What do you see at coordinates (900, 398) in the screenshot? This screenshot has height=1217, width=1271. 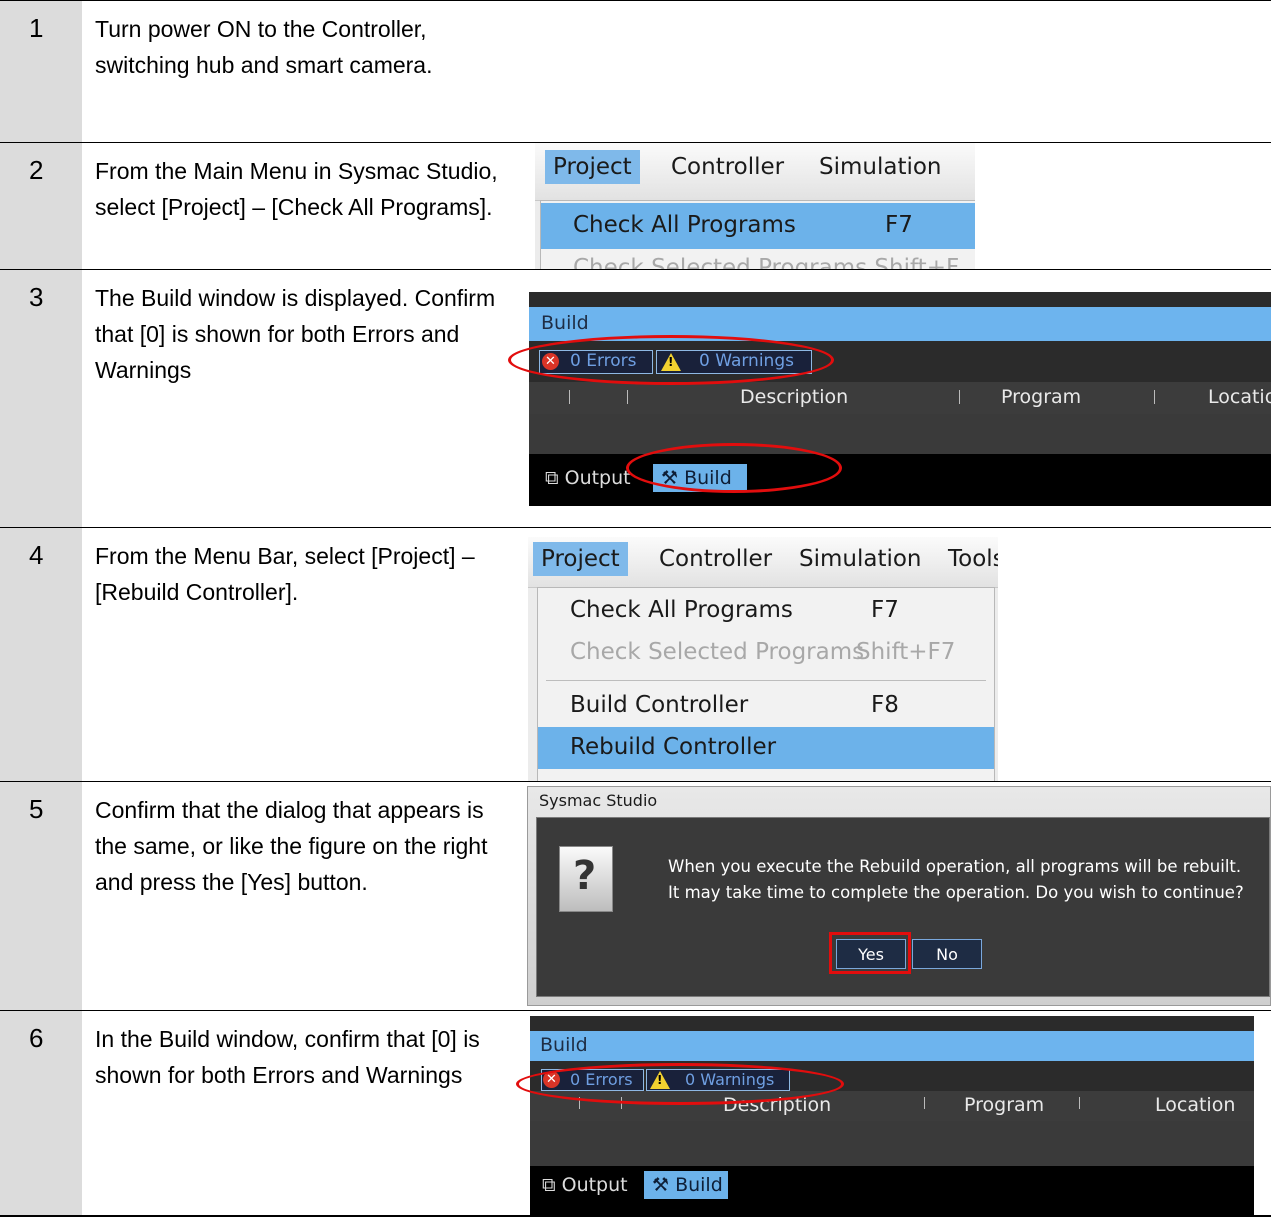 I see `column-headers: Description Program Locatio` at bounding box center [900, 398].